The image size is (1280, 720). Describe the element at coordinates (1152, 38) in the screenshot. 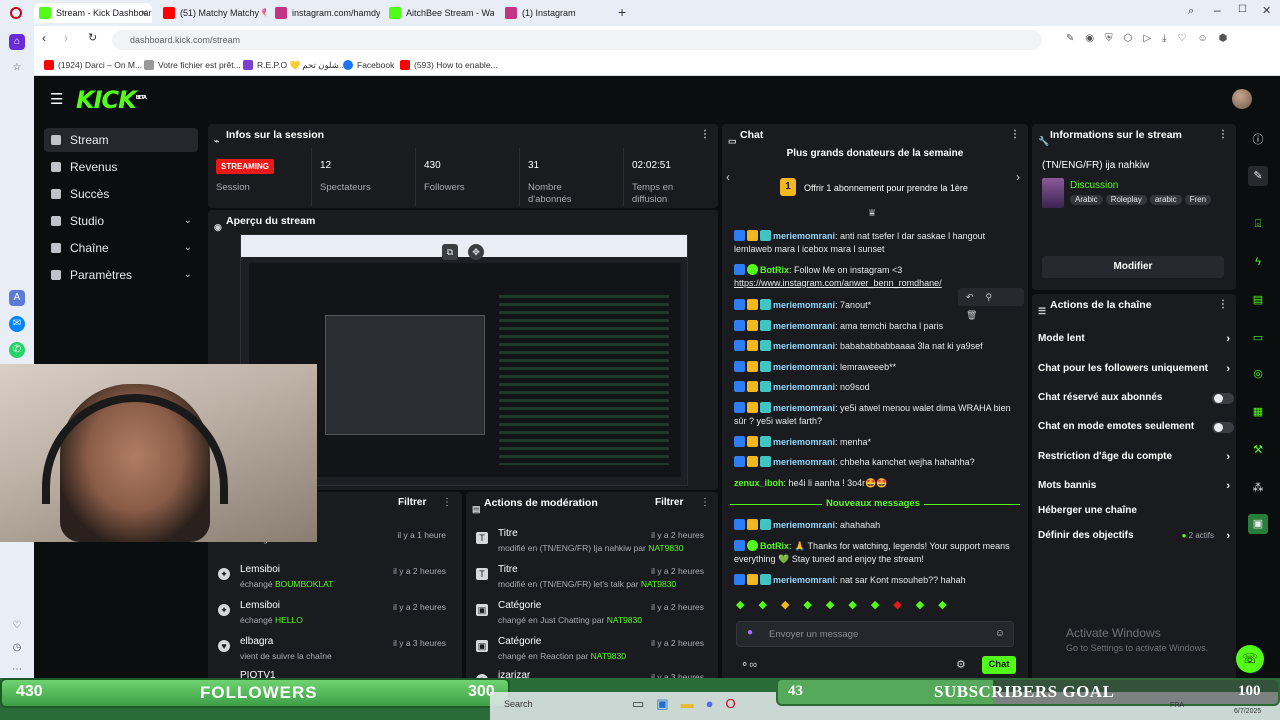

I see `play-icon: ▷` at that location.